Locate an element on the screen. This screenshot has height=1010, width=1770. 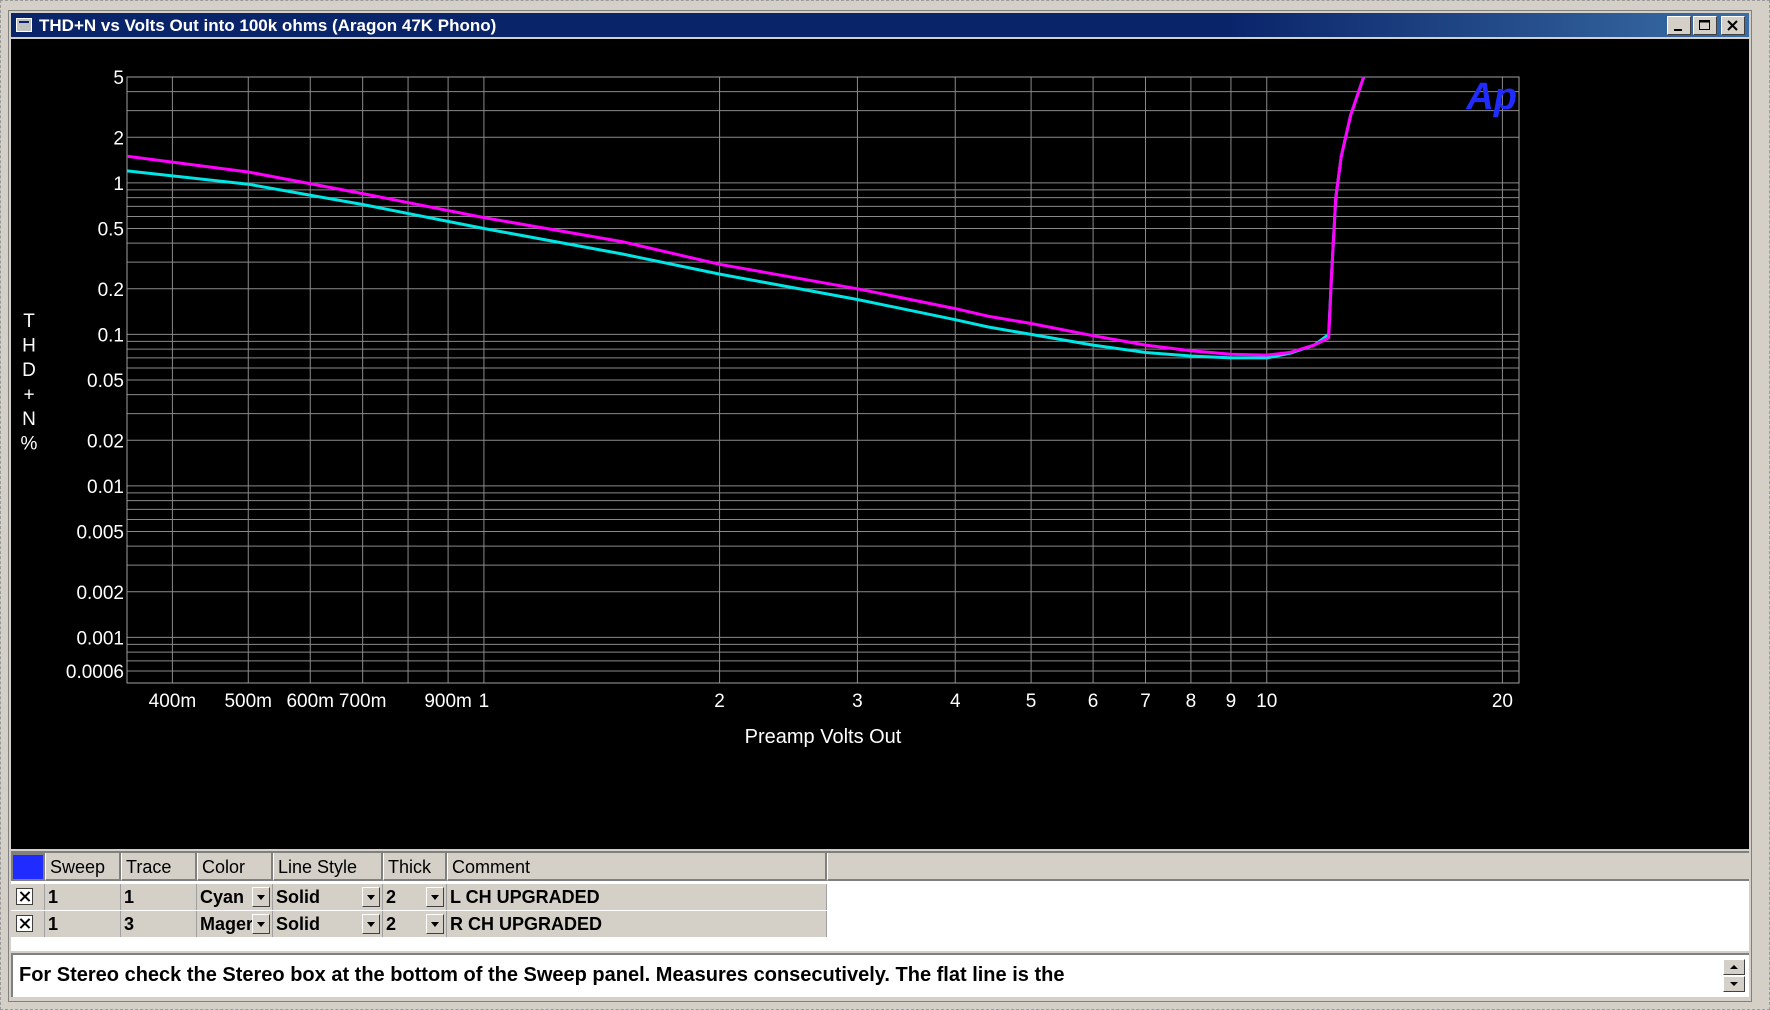
x-tick-label: 9 is located at coordinates (1231, 701).